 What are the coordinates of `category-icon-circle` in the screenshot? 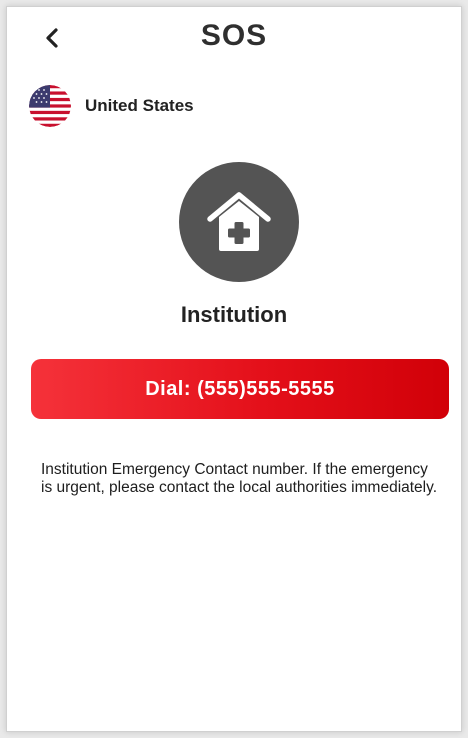 It's located at (239, 222).